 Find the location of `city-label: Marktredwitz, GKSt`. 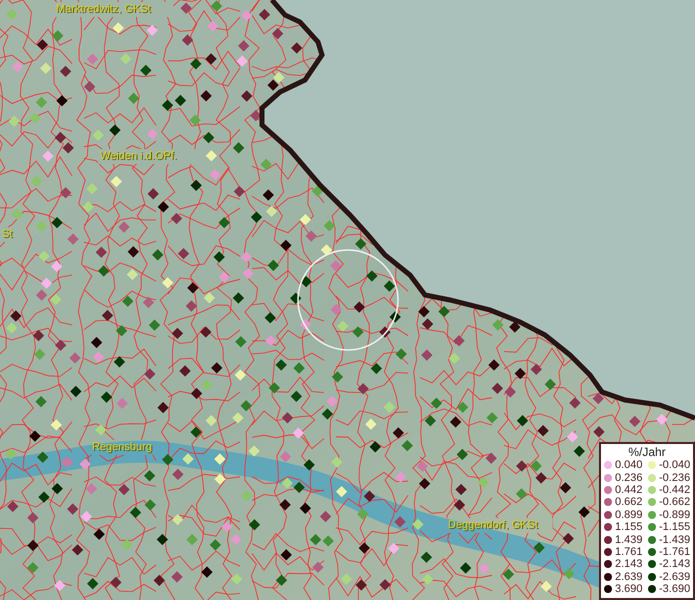

city-label: Marktredwitz, GKSt is located at coordinates (103, 9).